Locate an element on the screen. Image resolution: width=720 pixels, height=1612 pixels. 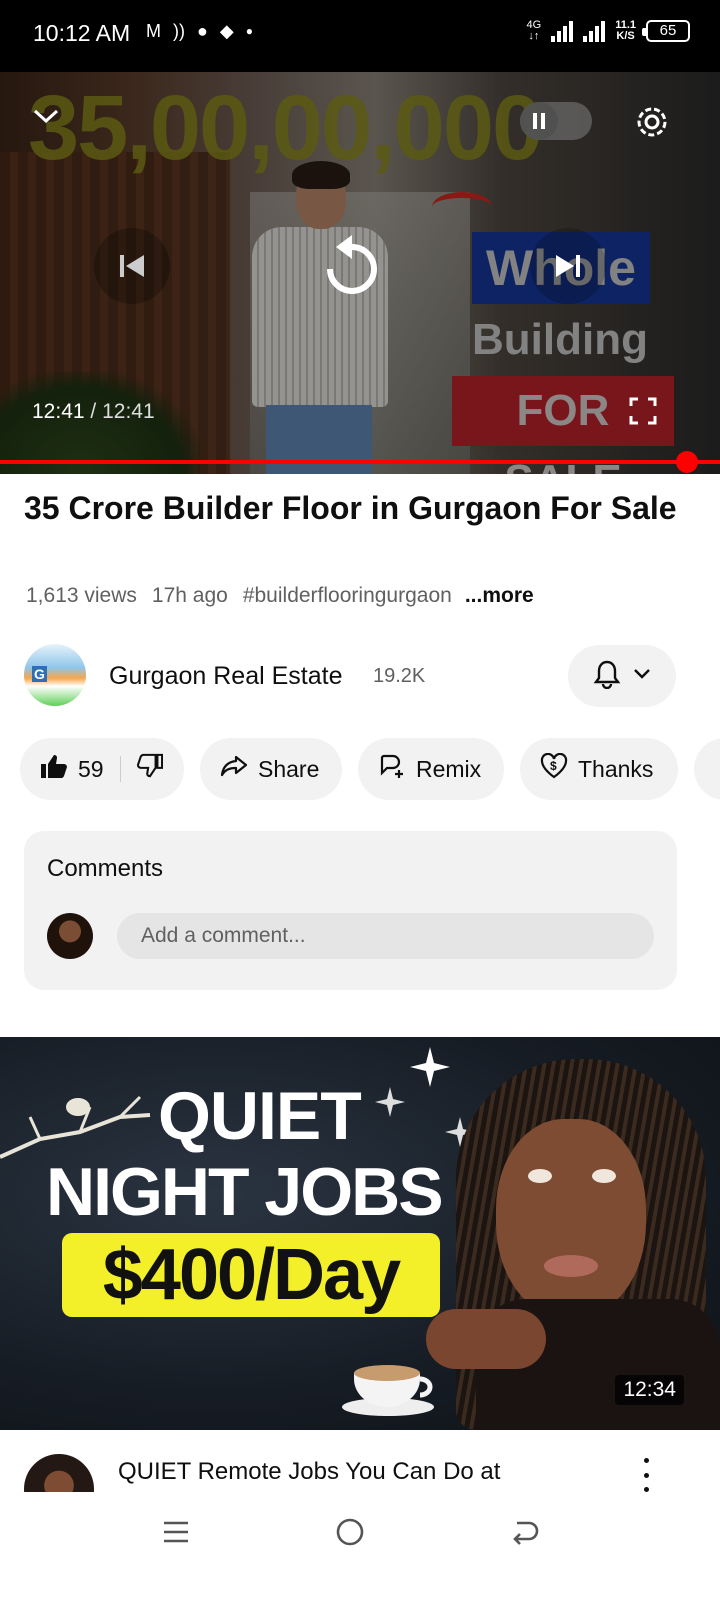
thanks-label: Thanks is located at coordinates (616, 768).